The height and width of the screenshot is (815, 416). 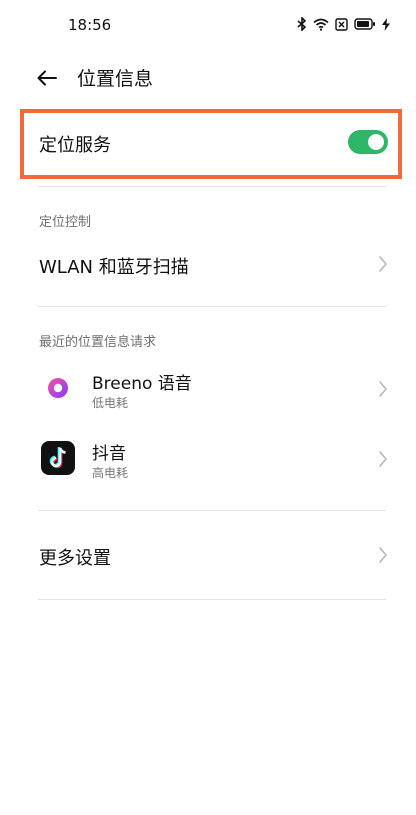 What do you see at coordinates (114, 267) in the screenshot?
I see `wlan-bluetooth-scan-label: WLAN 和蓝牙扫描` at bounding box center [114, 267].